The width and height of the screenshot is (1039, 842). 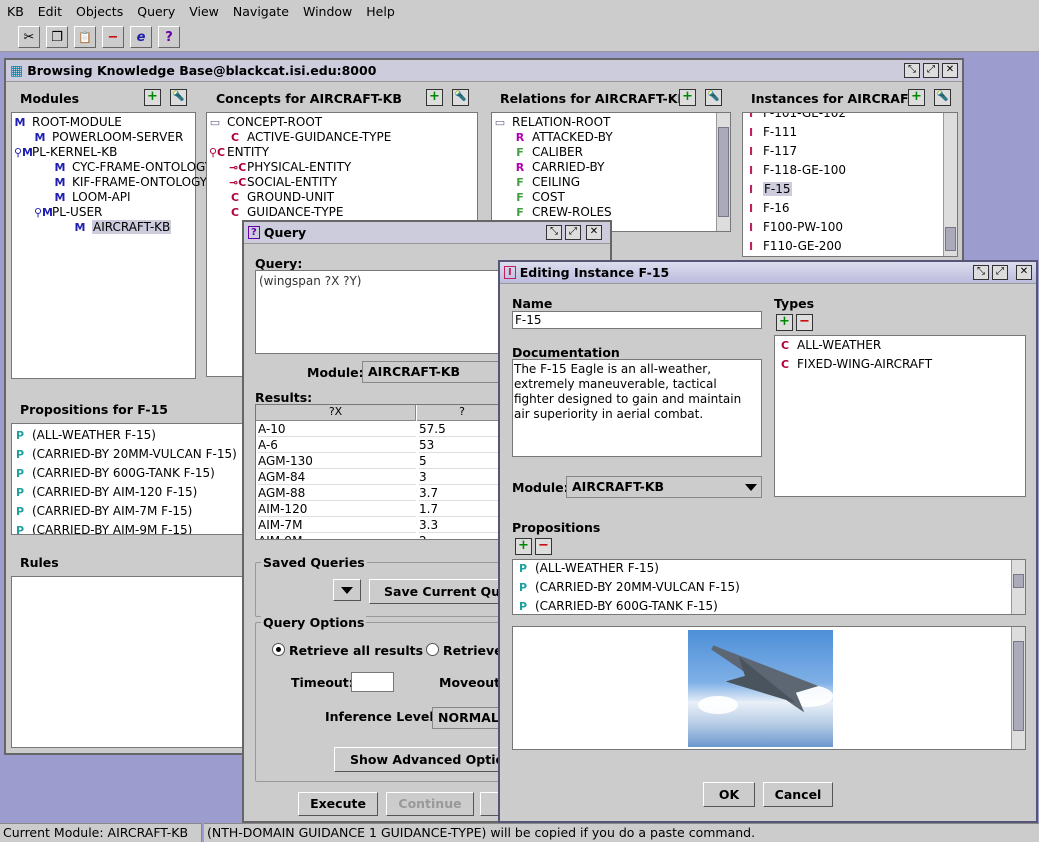 What do you see at coordinates (92, 197) in the screenshot?
I see `tree-item: M LOOM-API` at bounding box center [92, 197].